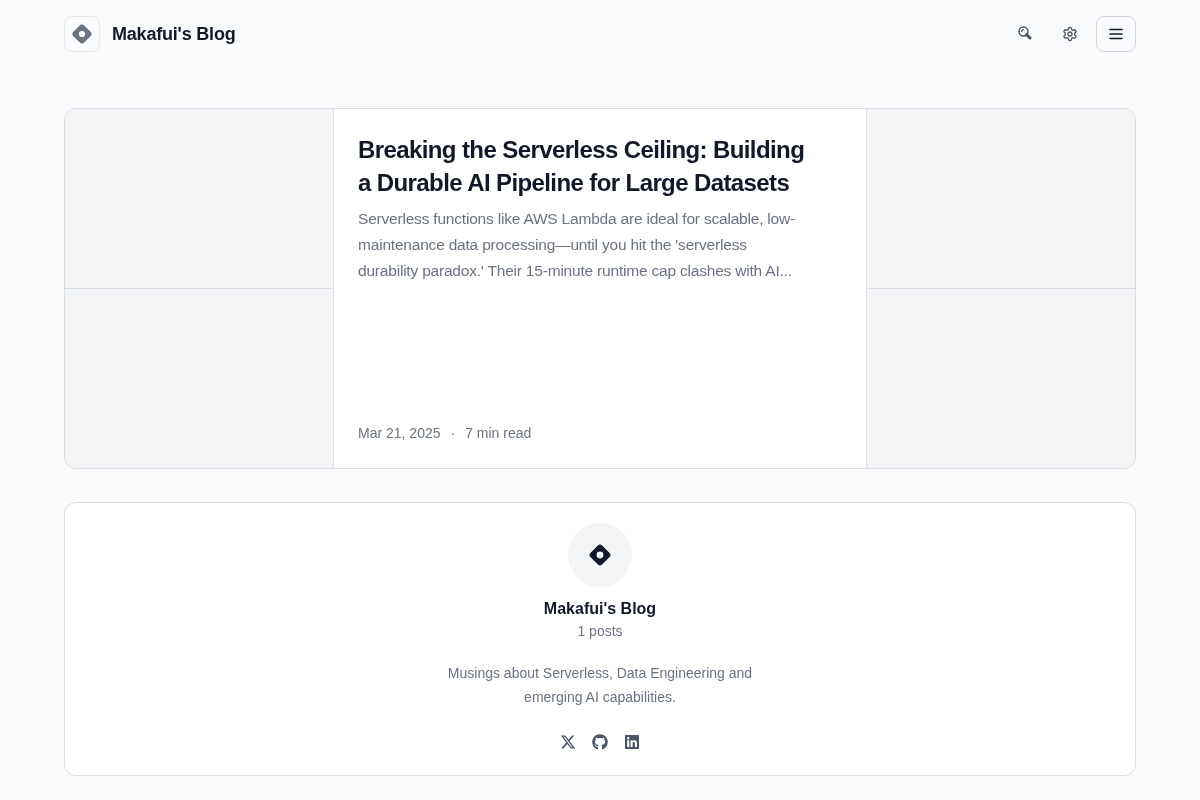 The image size is (1200, 800). What do you see at coordinates (174, 34) in the screenshot?
I see `site-title: Makafui's Blog` at bounding box center [174, 34].